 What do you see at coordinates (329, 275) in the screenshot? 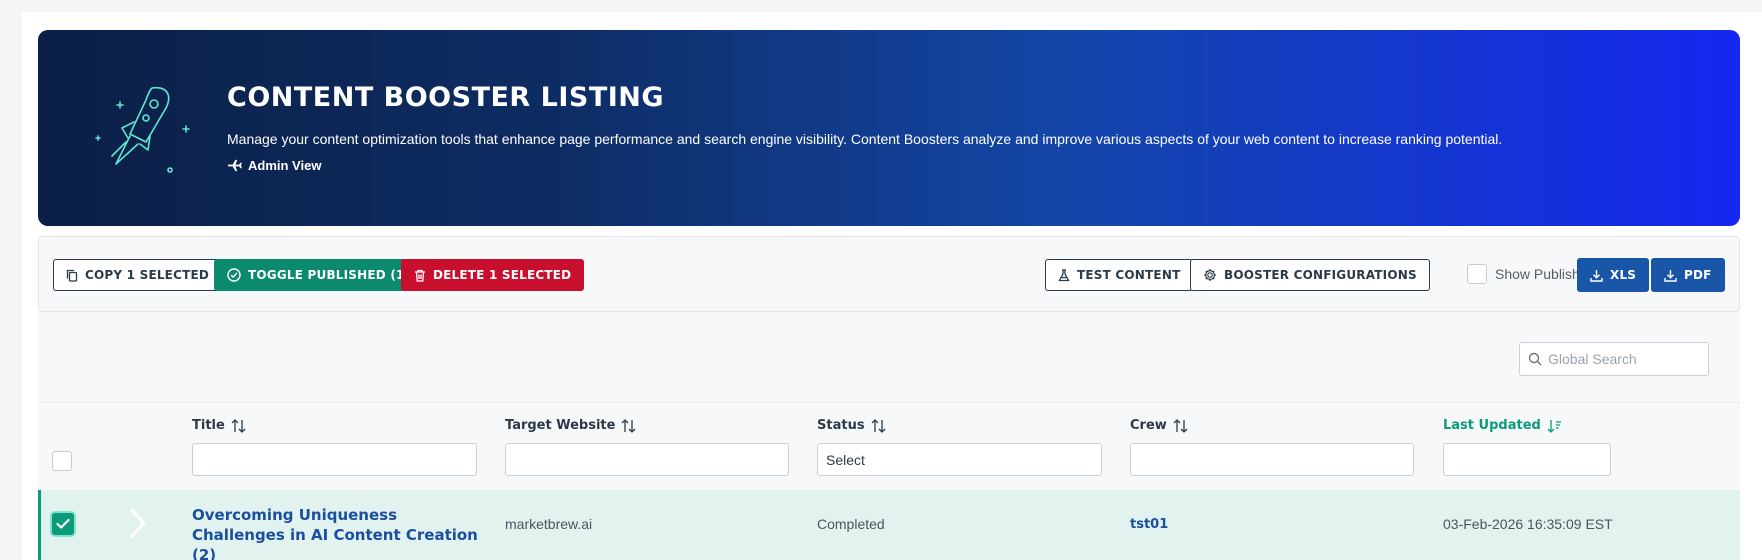
I see `toggle-published-label: TOGGLE PUBLISHED (1)` at bounding box center [329, 275].